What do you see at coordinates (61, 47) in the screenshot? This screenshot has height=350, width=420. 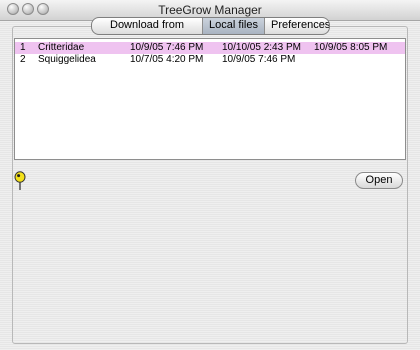 I see `file-name: Critteridae` at bounding box center [61, 47].